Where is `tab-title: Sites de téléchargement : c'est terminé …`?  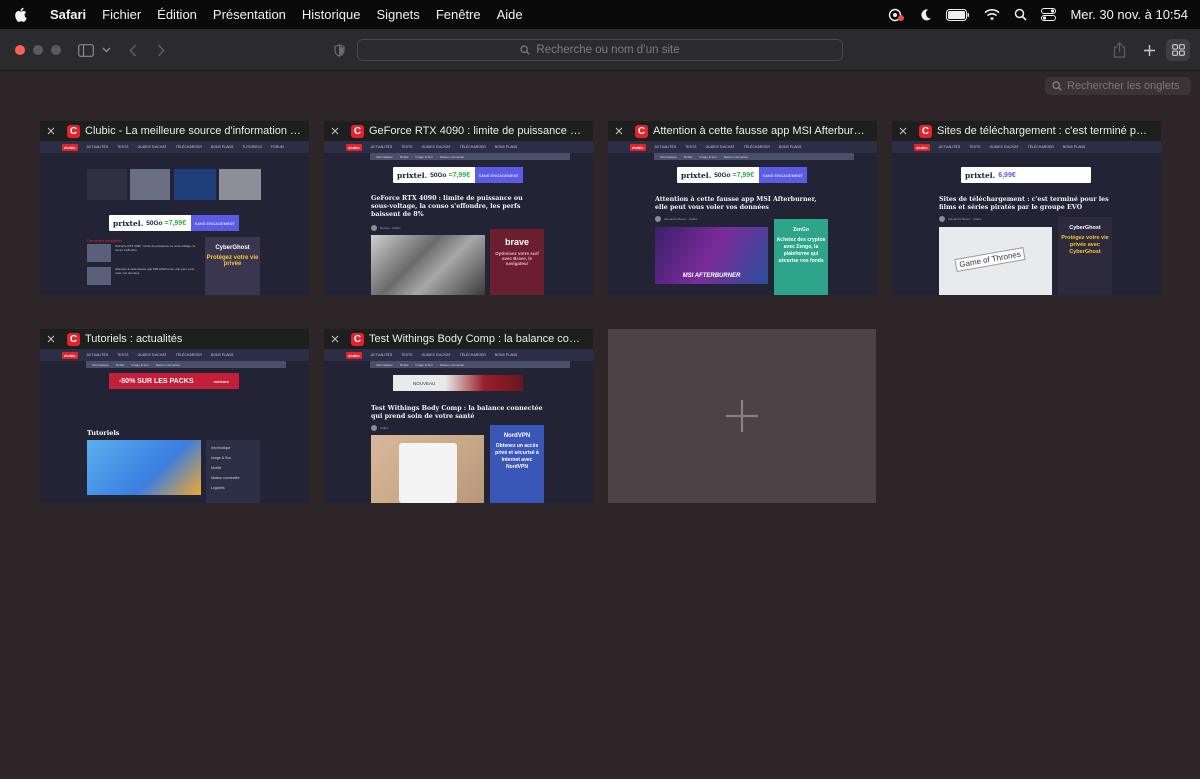 tab-title: Sites de téléchargement : c'est terminé … is located at coordinates (1049, 131).